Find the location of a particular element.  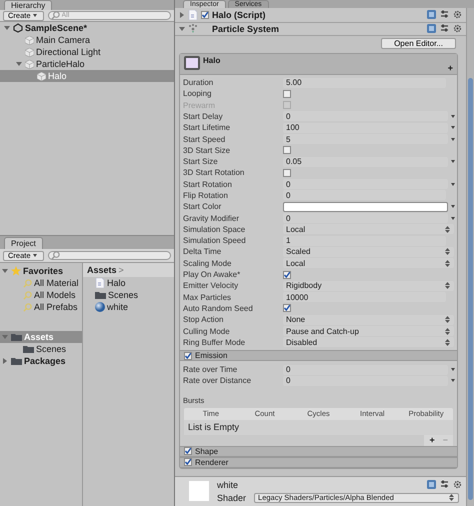

property-label: Looping is located at coordinates (197, 93).